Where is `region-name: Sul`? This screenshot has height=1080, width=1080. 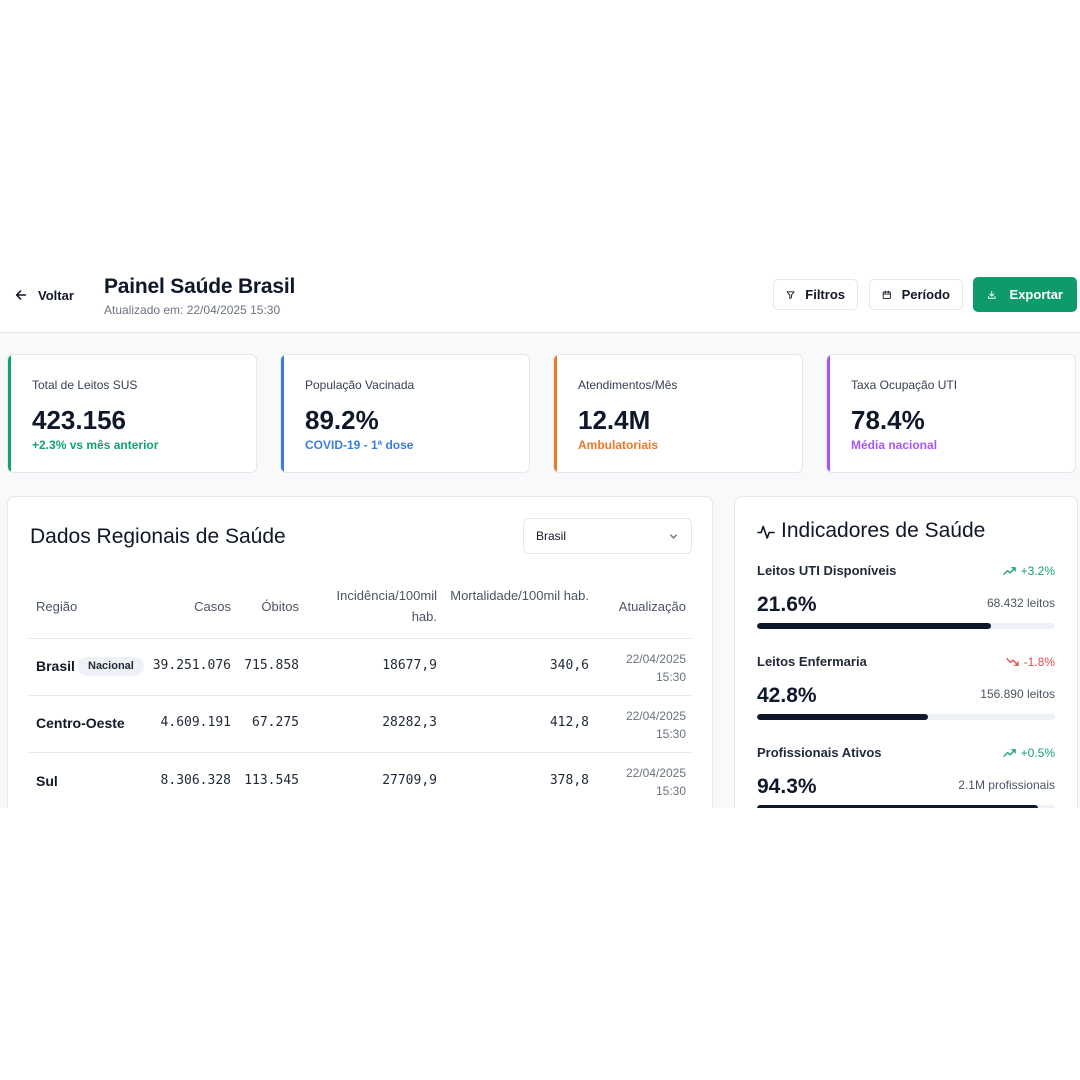
region-name: Sul is located at coordinates (47, 781).